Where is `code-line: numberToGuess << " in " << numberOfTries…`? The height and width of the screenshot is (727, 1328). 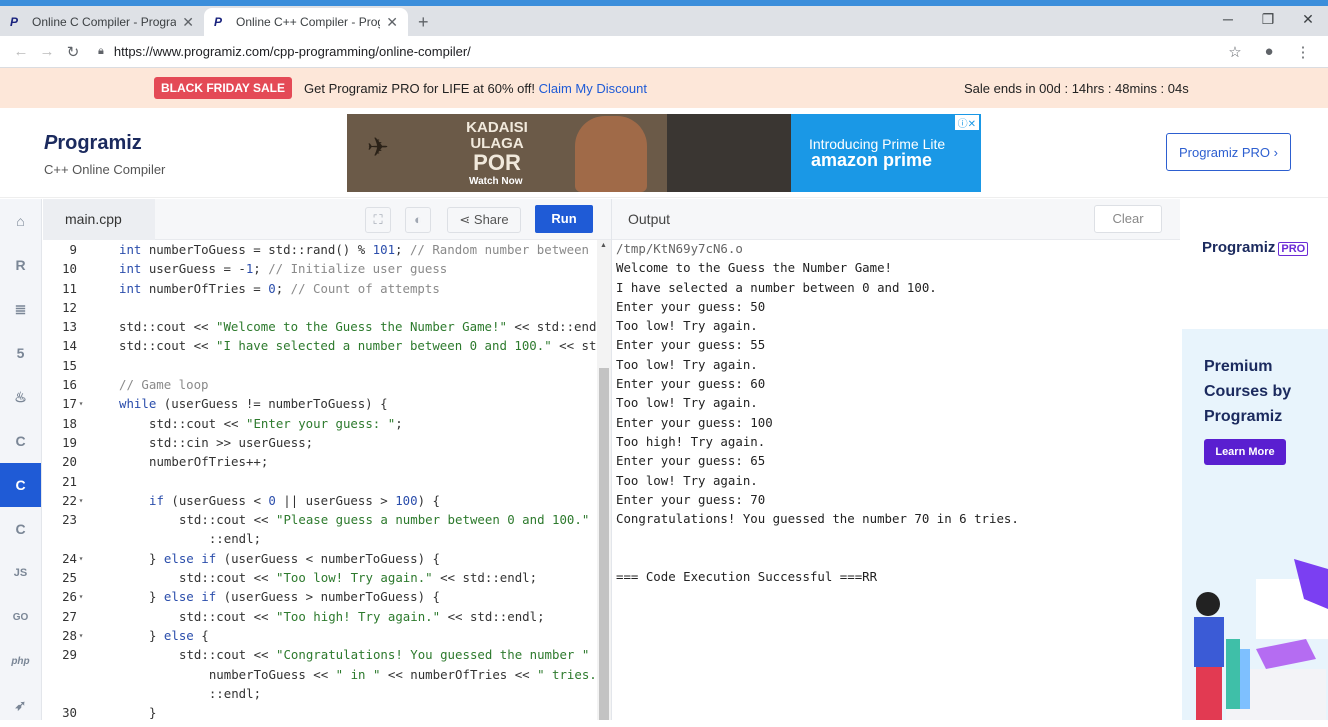 code-line: numberToGuess << " in " << numberOfTries… is located at coordinates (320, 674).